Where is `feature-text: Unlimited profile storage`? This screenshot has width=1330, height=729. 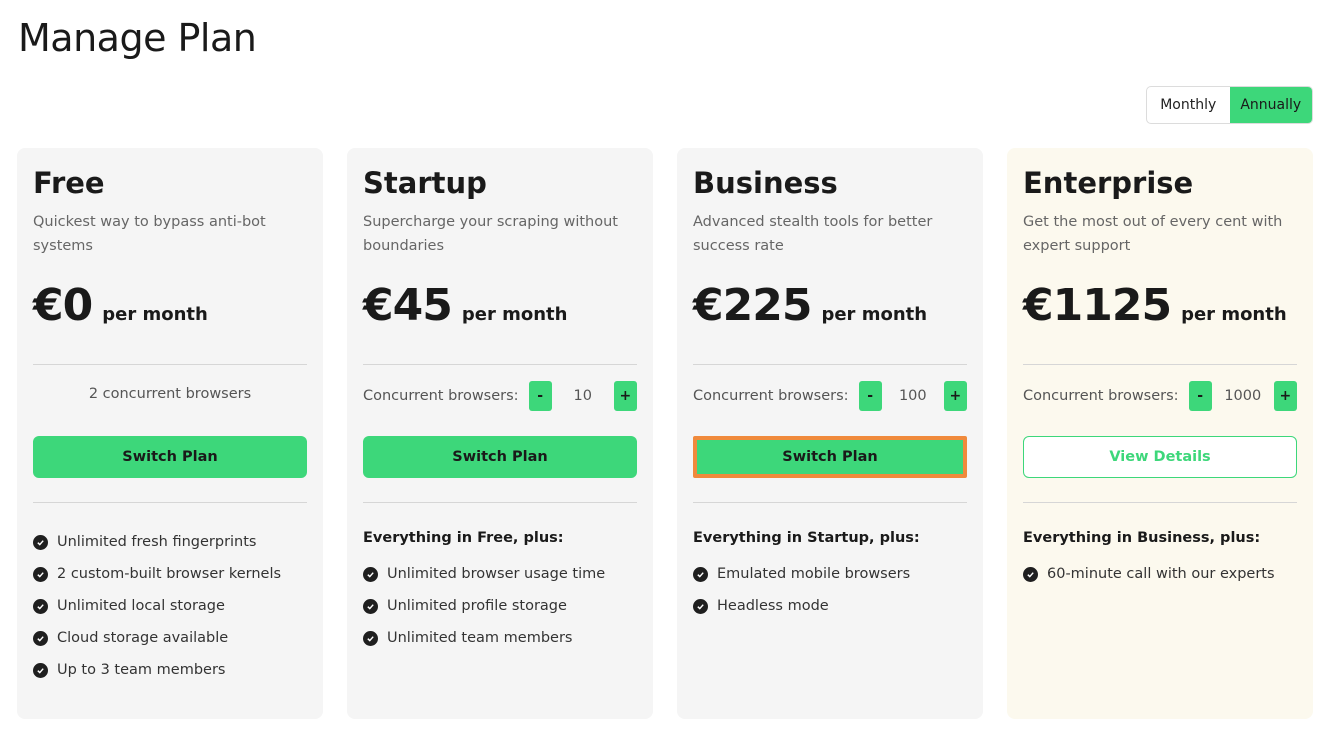 feature-text: Unlimited profile storage is located at coordinates (477, 606).